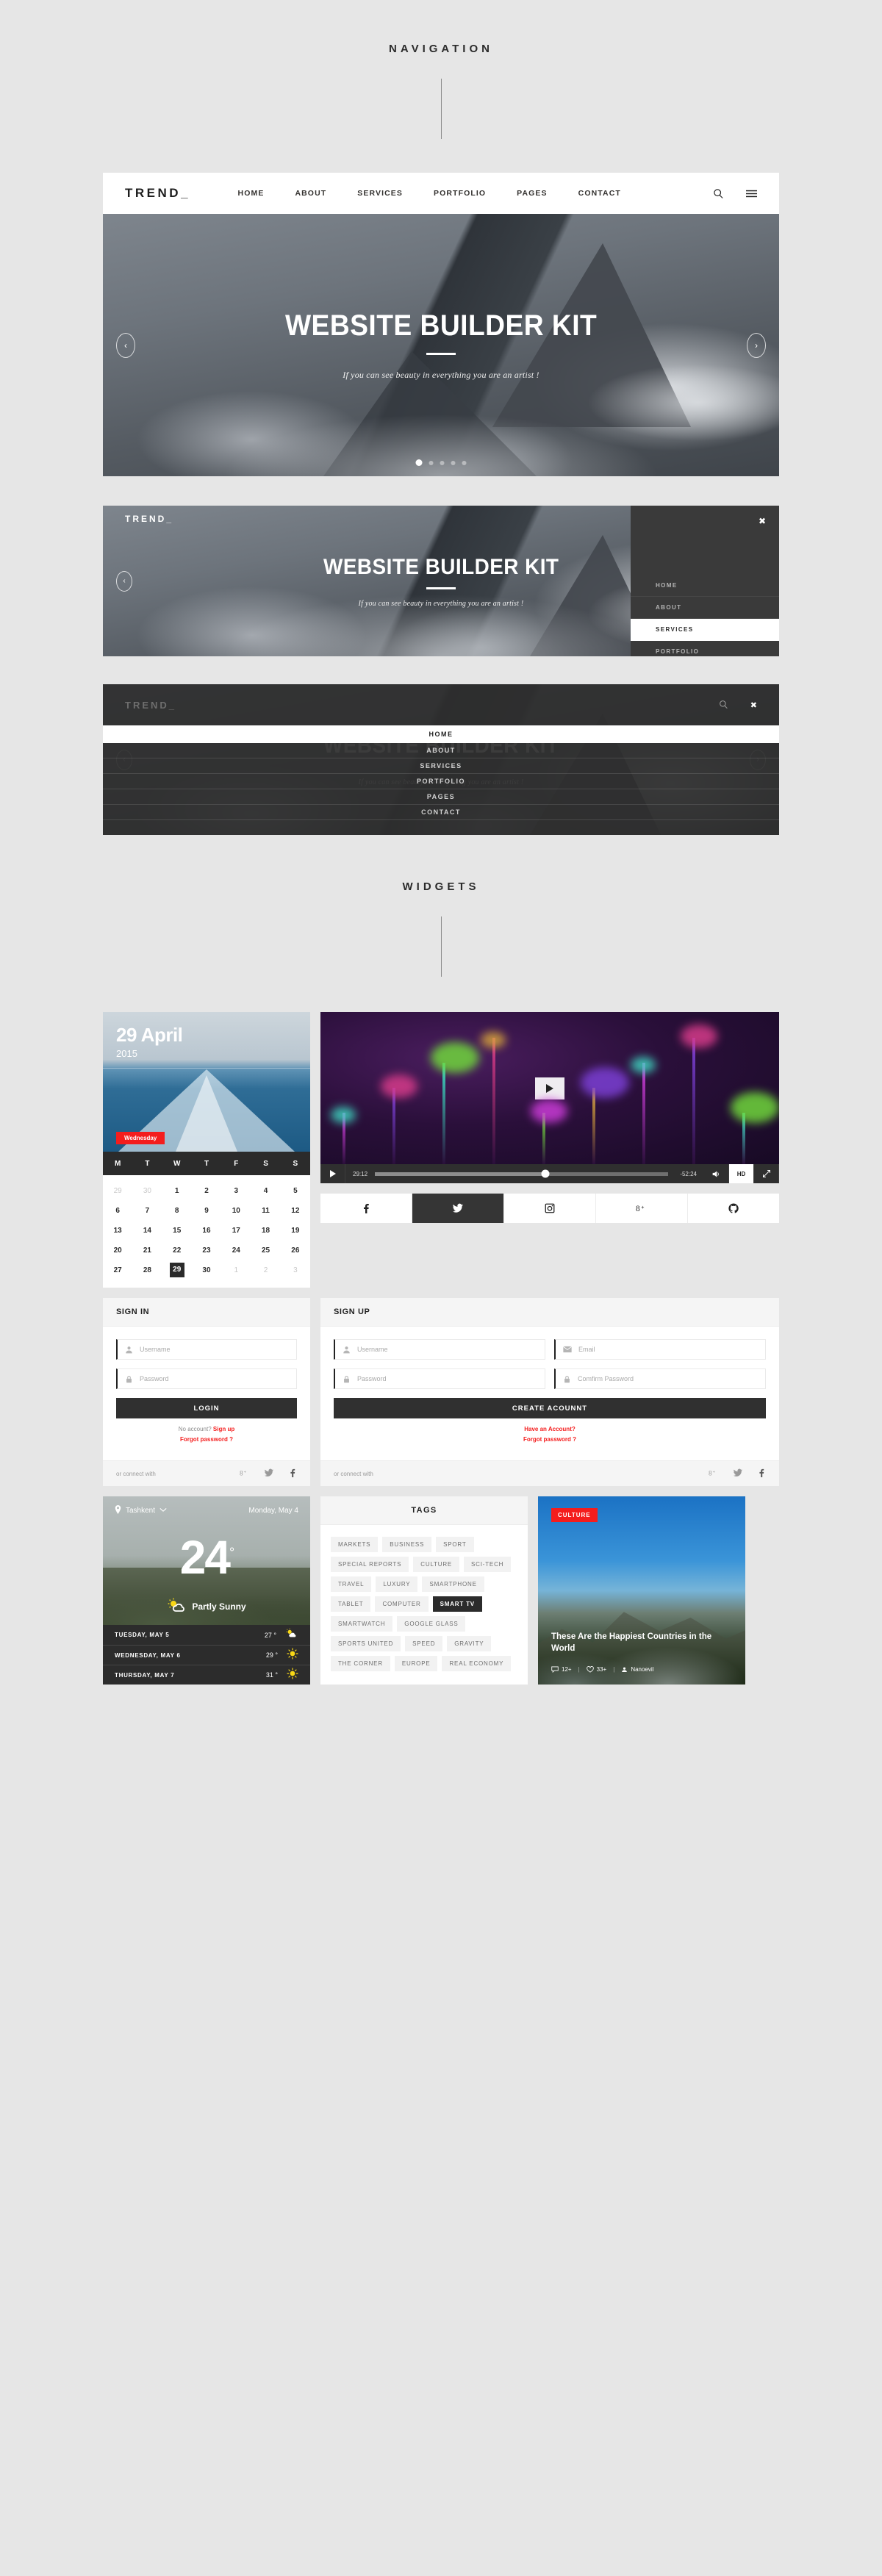  What do you see at coordinates (362, 1624) in the screenshot?
I see `tag-chip: SMARTWATCH` at bounding box center [362, 1624].